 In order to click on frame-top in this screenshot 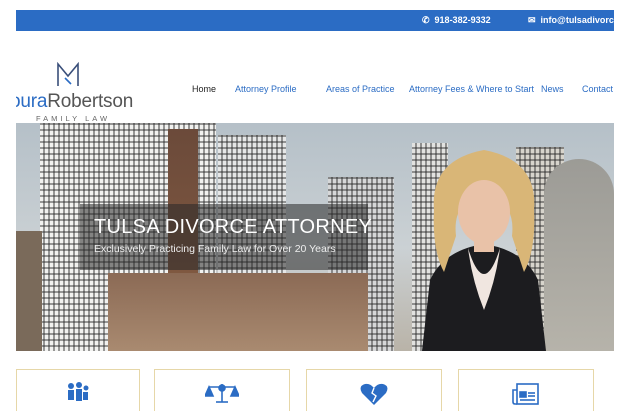, I will do `click(309, 5)`.